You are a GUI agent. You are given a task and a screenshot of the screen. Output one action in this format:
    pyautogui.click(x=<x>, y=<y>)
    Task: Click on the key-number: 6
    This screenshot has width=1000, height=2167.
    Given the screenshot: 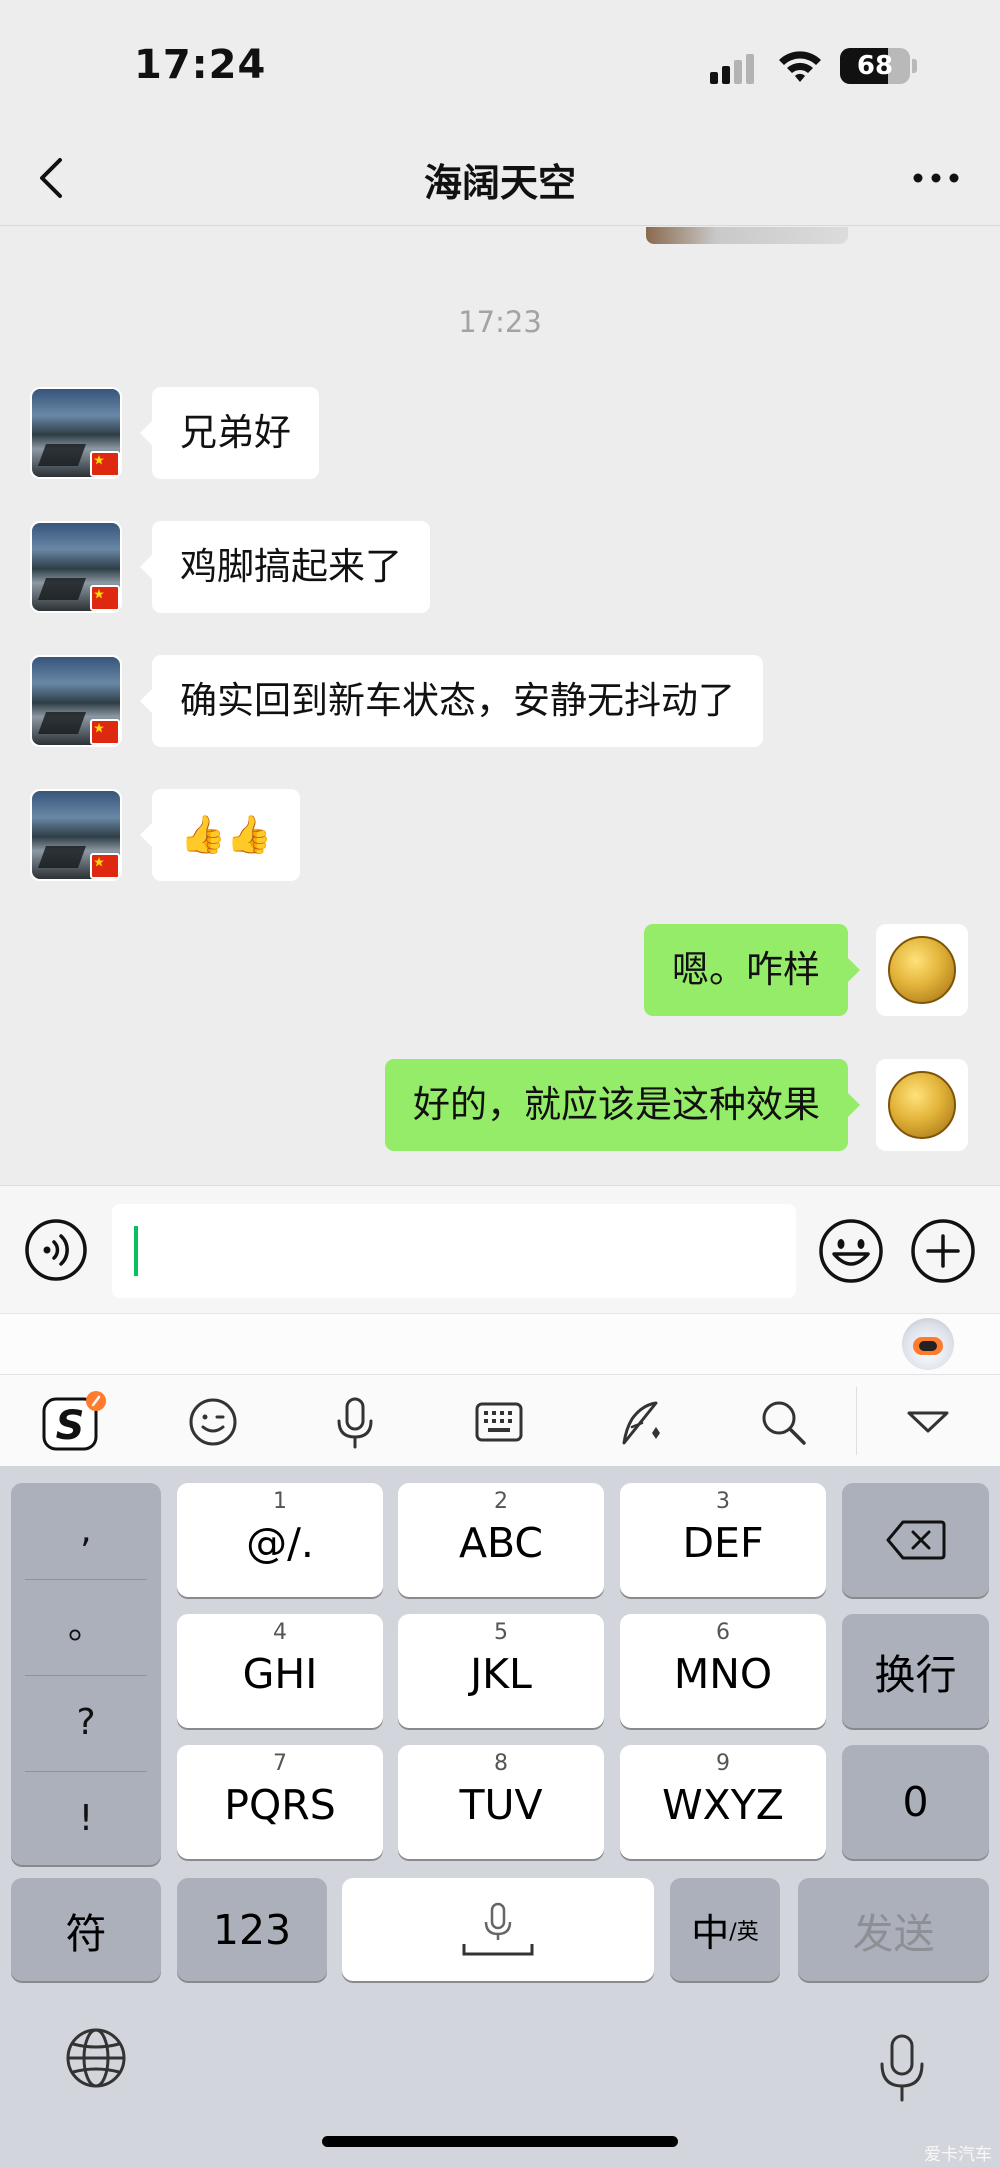 What is the action you would take?
    pyautogui.click(x=723, y=1632)
    